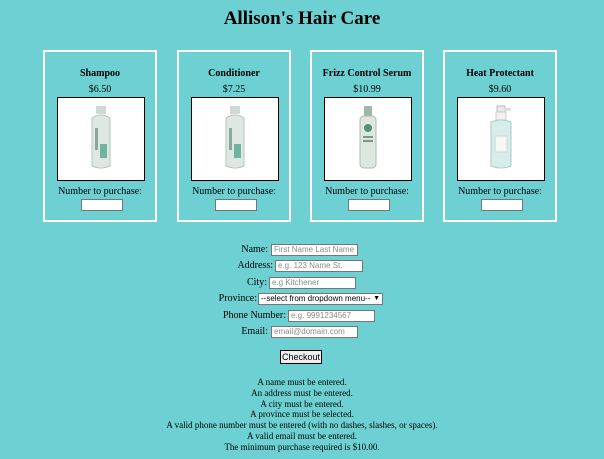 This screenshot has width=604, height=459. What do you see at coordinates (234, 89) in the screenshot?
I see `product-price: $7.25` at bounding box center [234, 89].